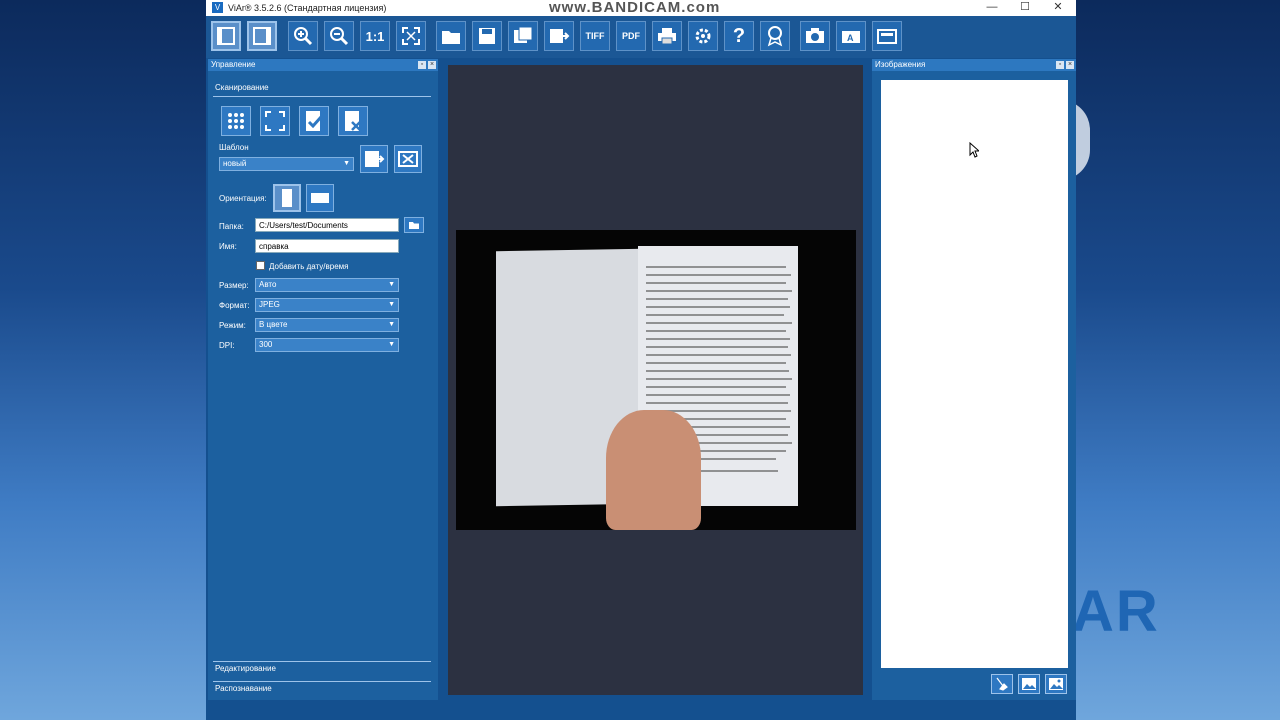 The width and height of the screenshot is (1280, 720). I want to click on portrait-button, so click(287, 198).